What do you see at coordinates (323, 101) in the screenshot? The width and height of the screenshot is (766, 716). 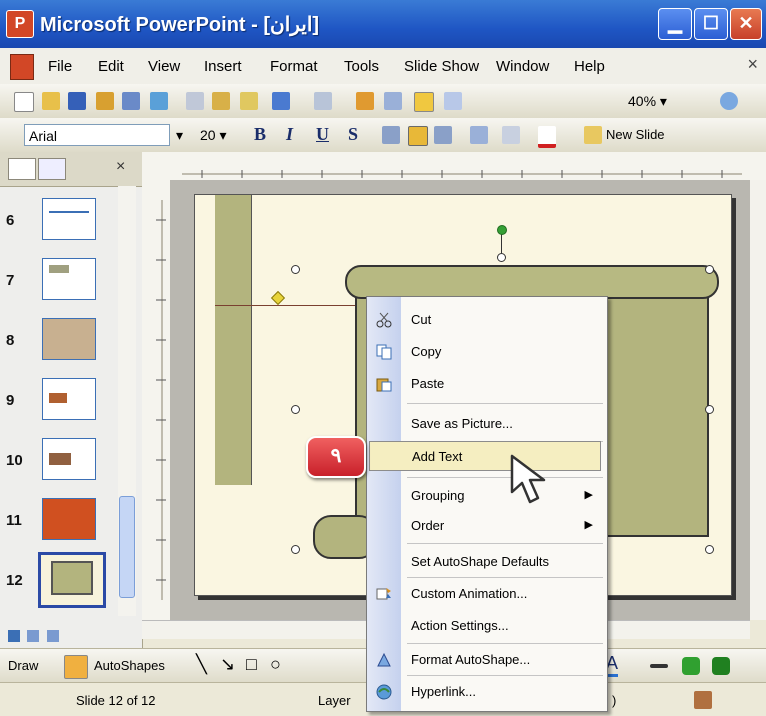 I see `redo-icon` at bounding box center [323, 101].